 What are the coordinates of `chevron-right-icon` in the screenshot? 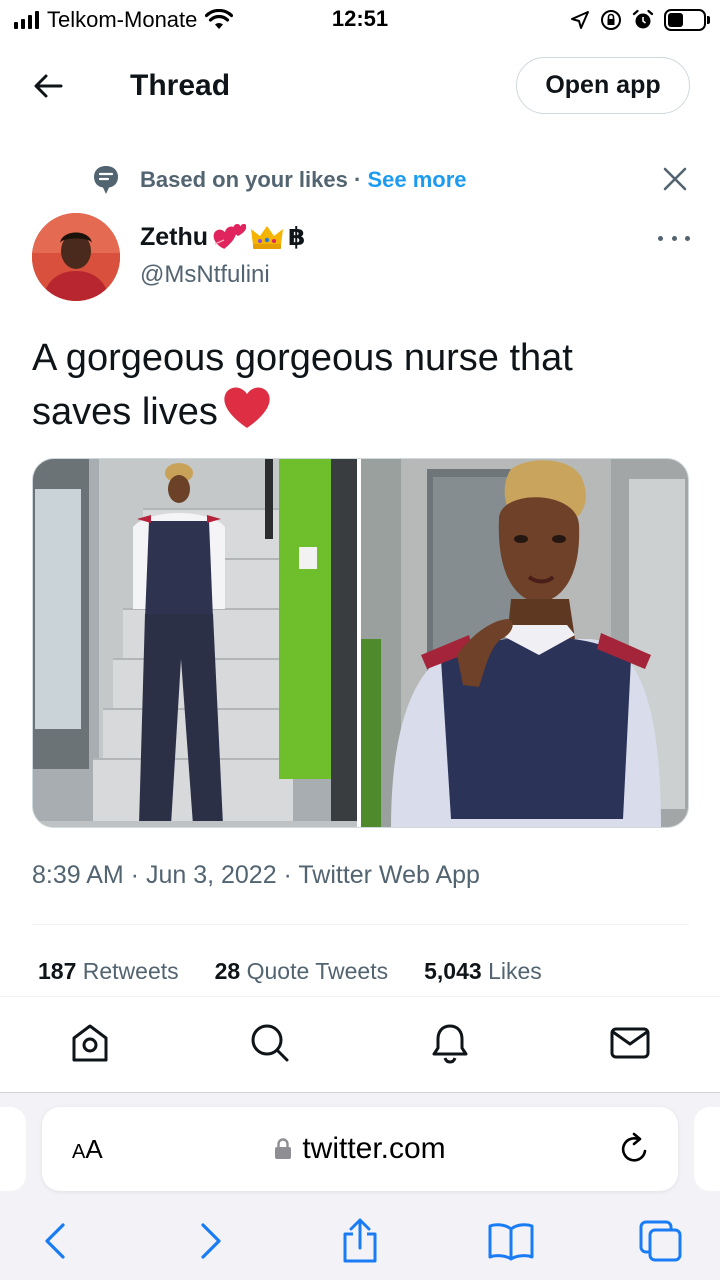 It's located at (211, 1241).